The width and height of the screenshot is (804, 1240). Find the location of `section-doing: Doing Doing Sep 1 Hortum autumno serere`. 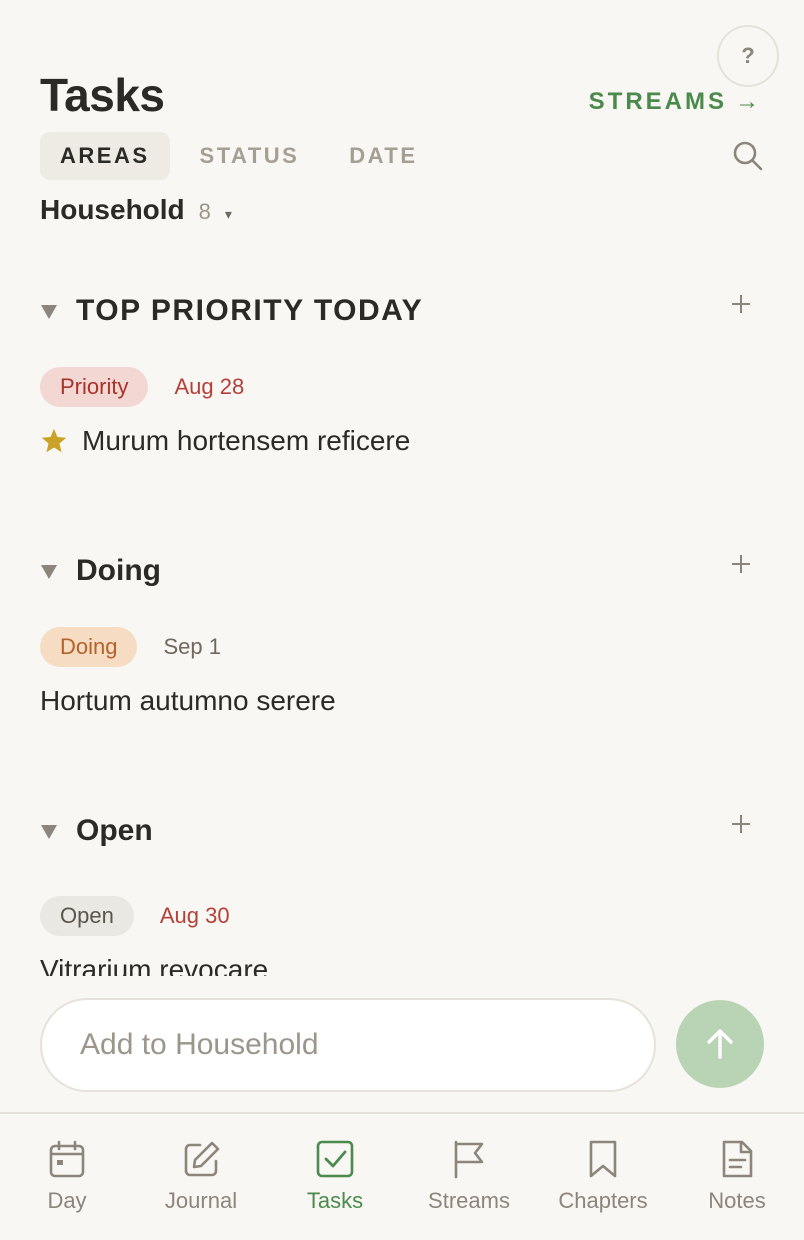

section-doing: Doing Doing Sep 1 Hortum autumno serere is located at coordinates (402, 634).